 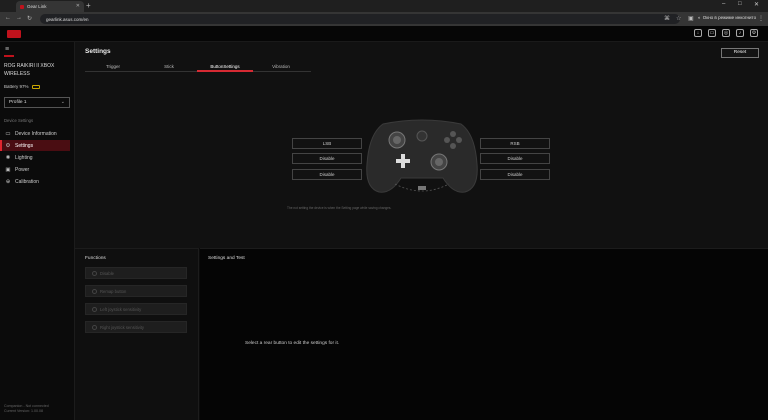 I want to click on profile-value: Profile 1, so click(x=18, y=102).